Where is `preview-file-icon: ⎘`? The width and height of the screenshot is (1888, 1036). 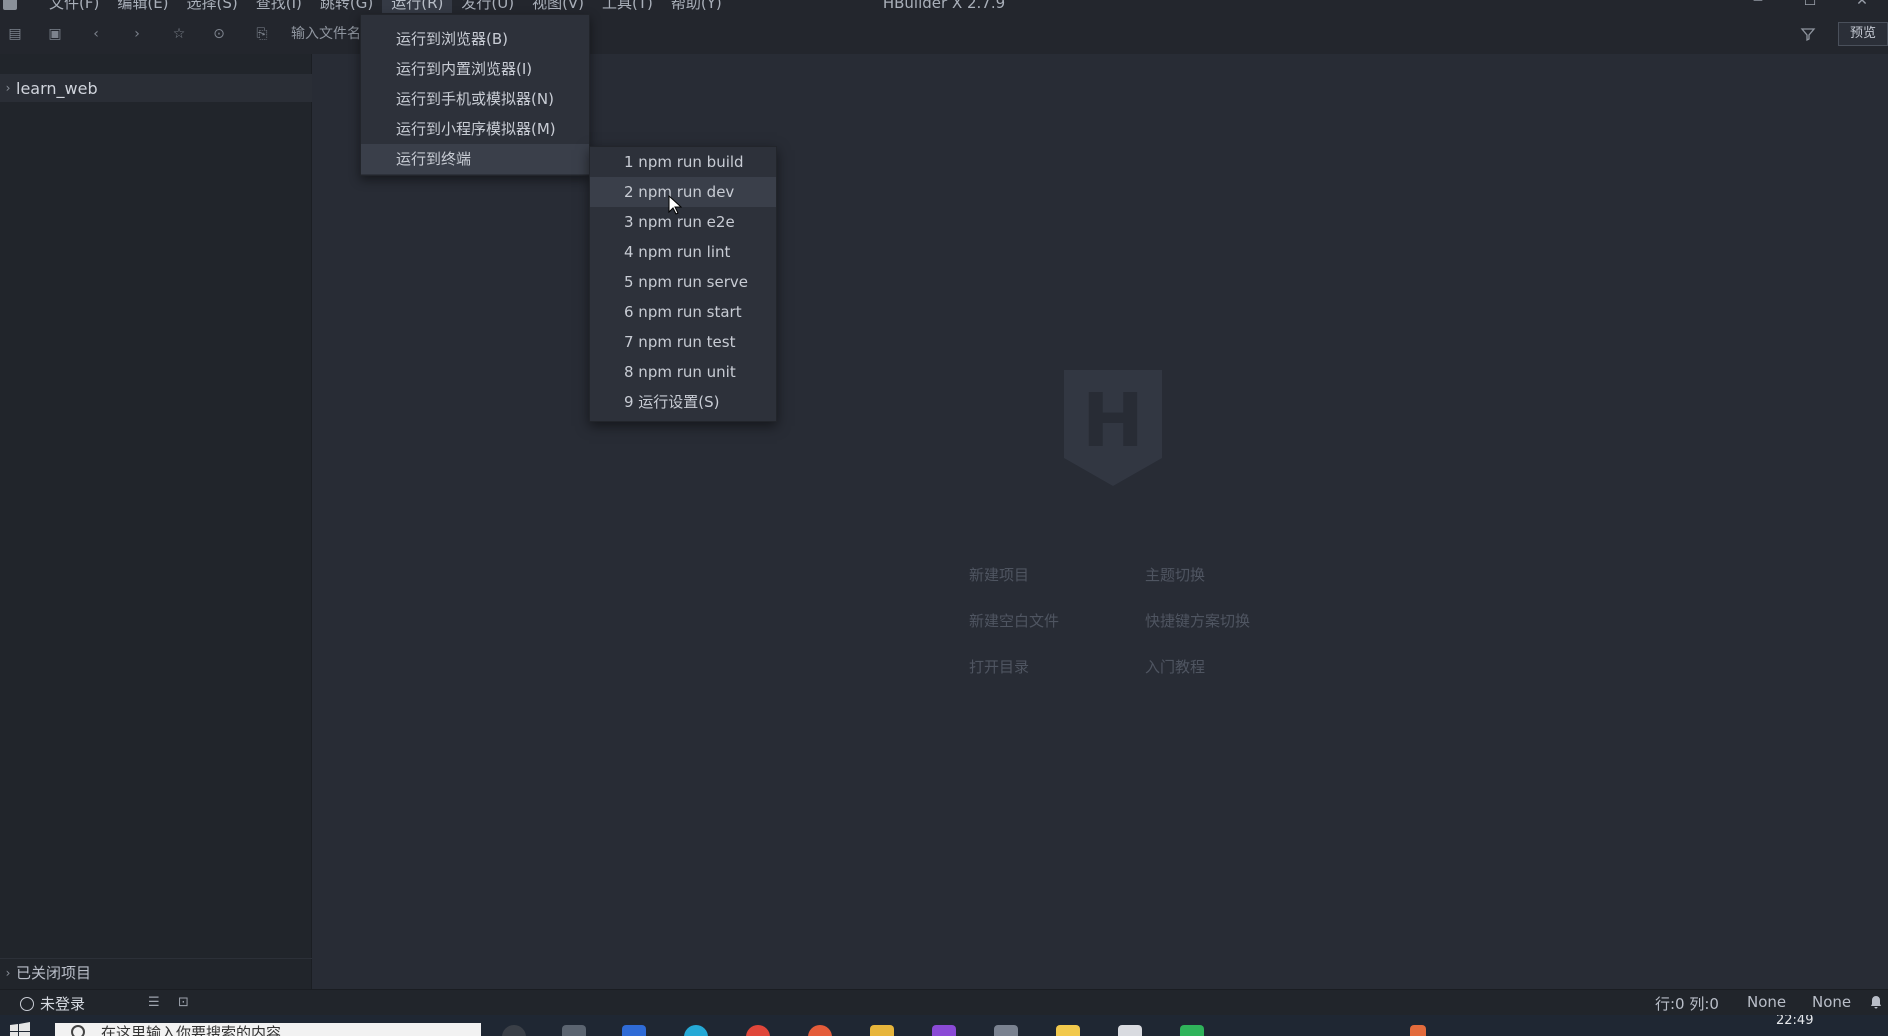
preview-file-icon: ⎘ is located at coordinates (262, 34).